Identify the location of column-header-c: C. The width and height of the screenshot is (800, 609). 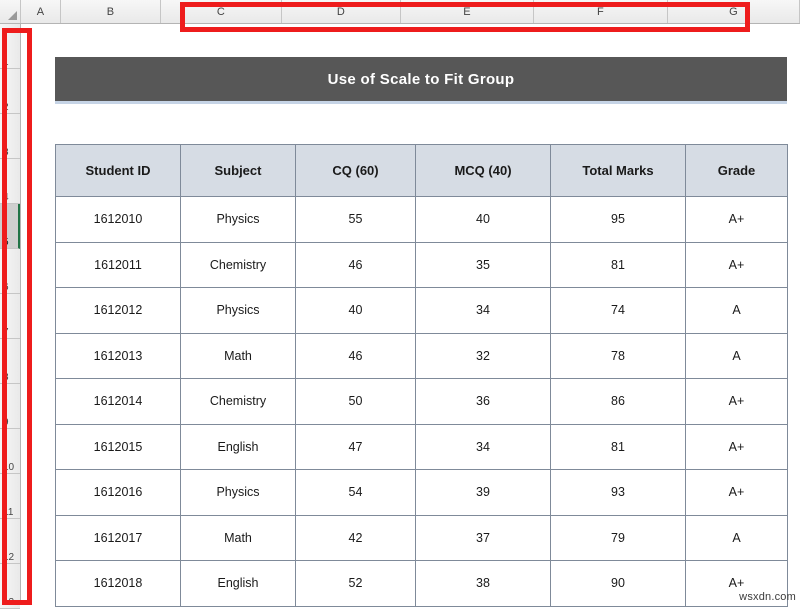
(221, 11).